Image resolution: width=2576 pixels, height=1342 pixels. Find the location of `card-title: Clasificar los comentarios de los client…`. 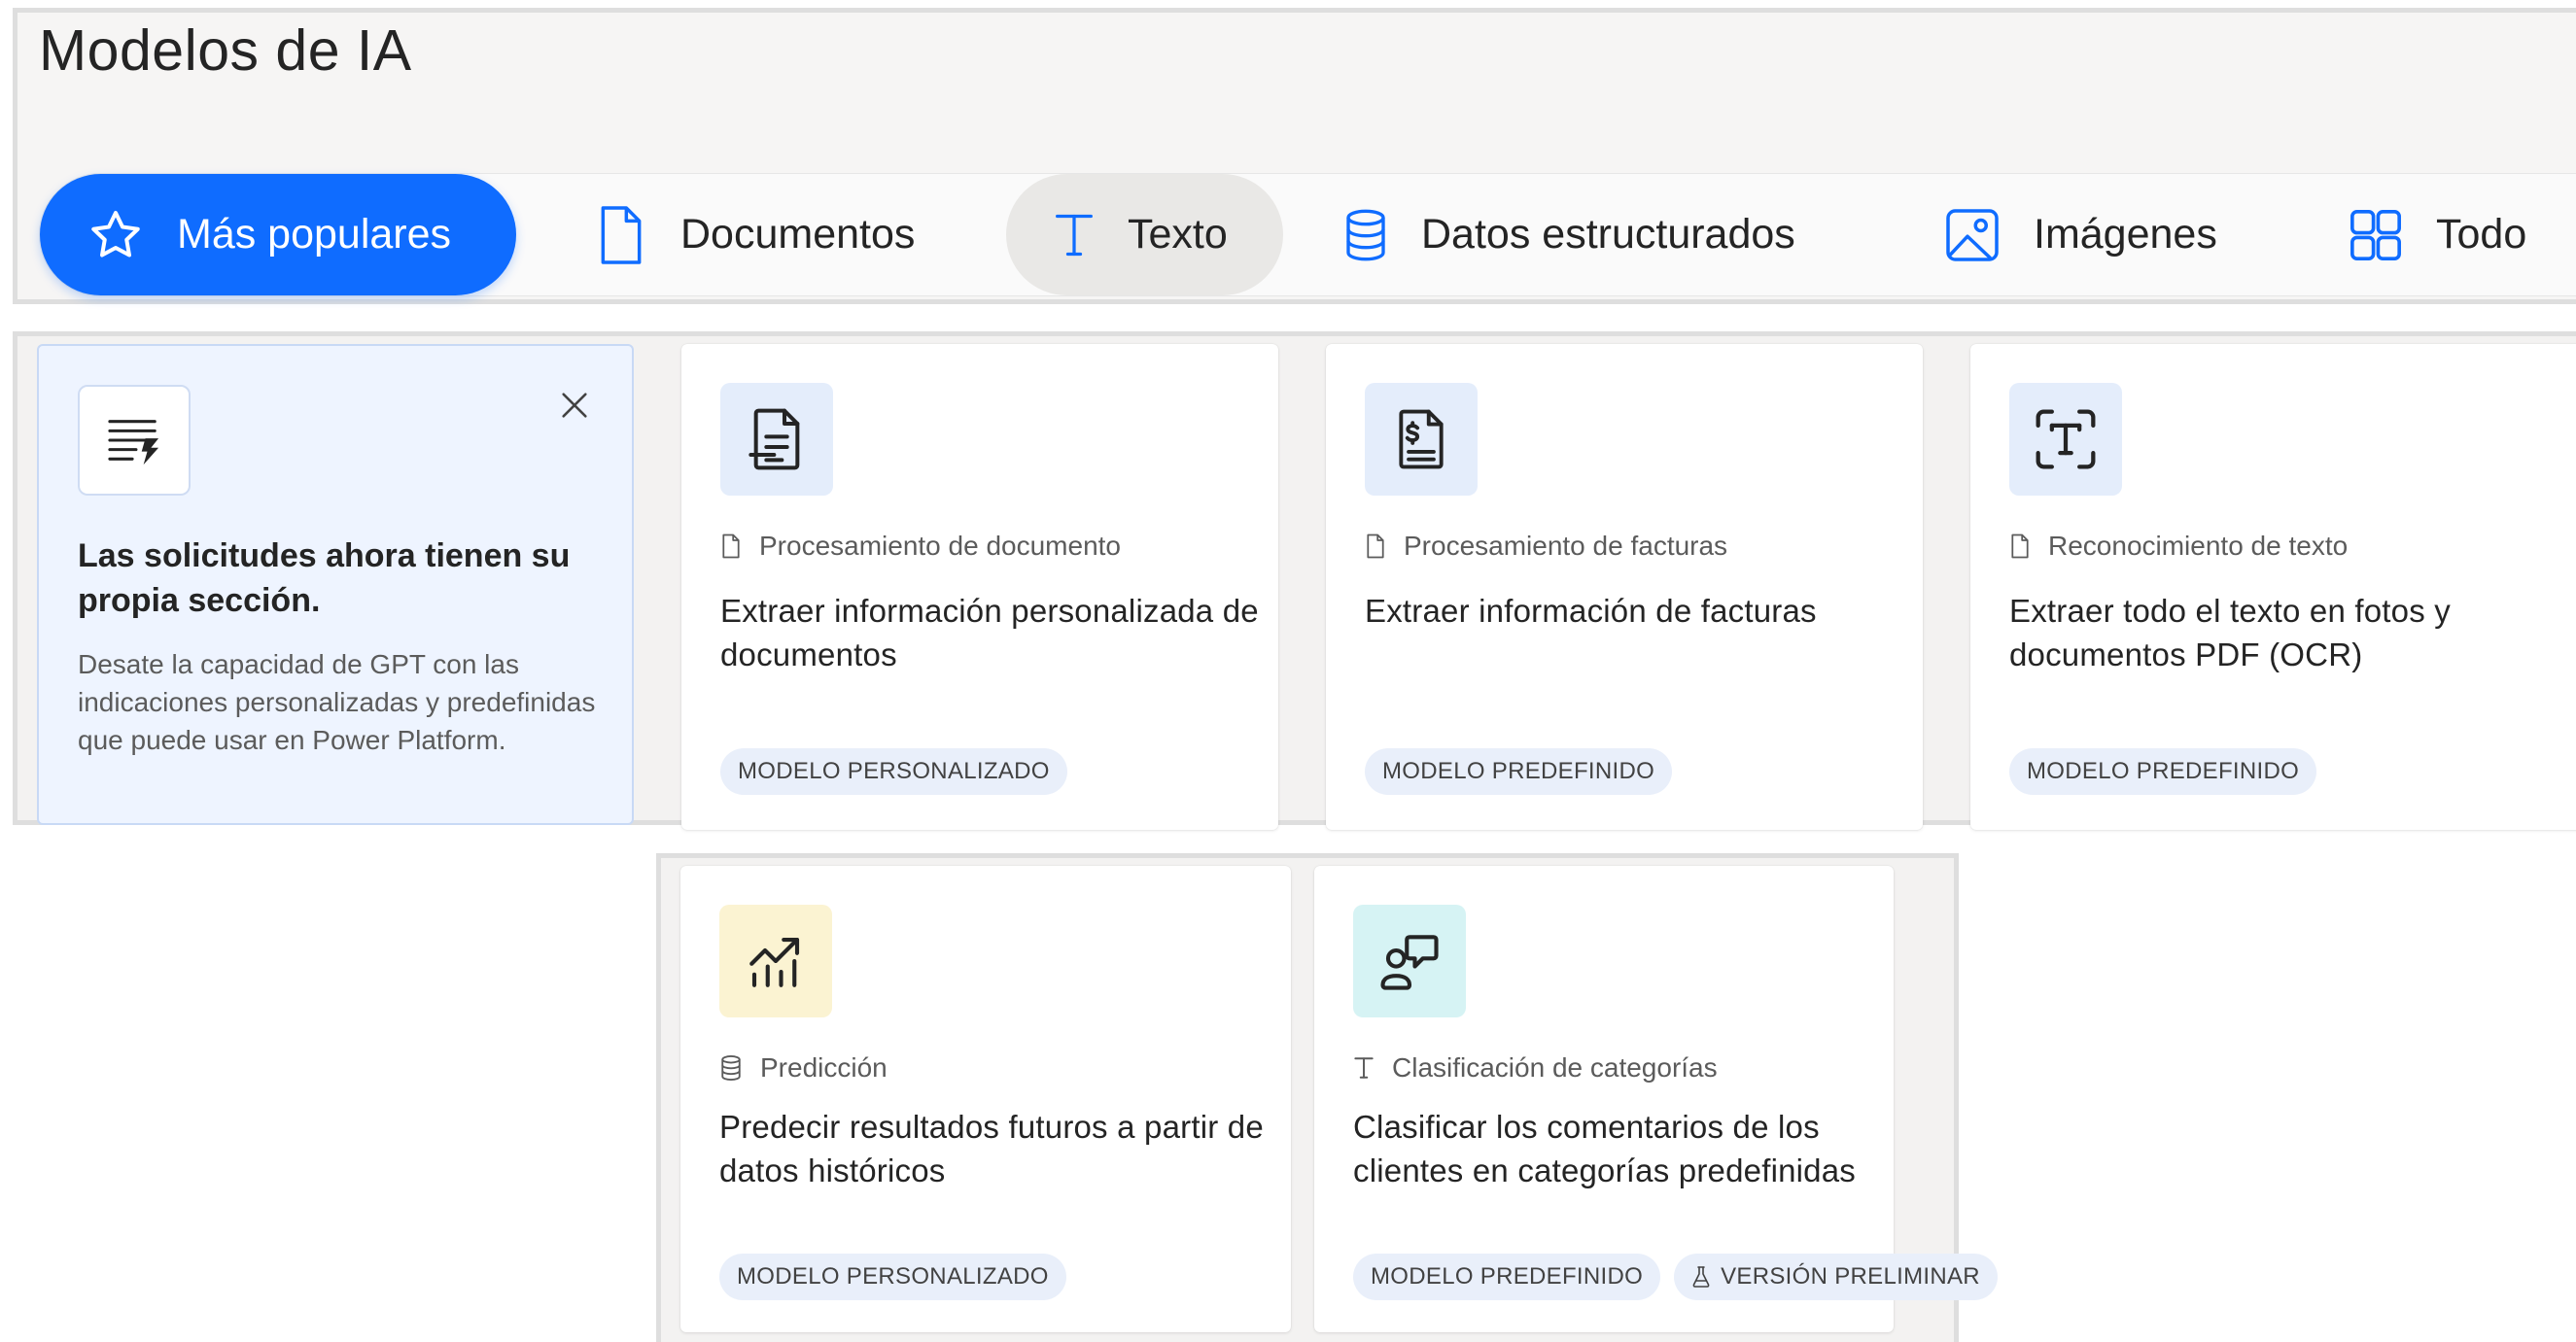

card-title: Clasificar los comentarios de los client… is located at coordinates (1604, 1148).